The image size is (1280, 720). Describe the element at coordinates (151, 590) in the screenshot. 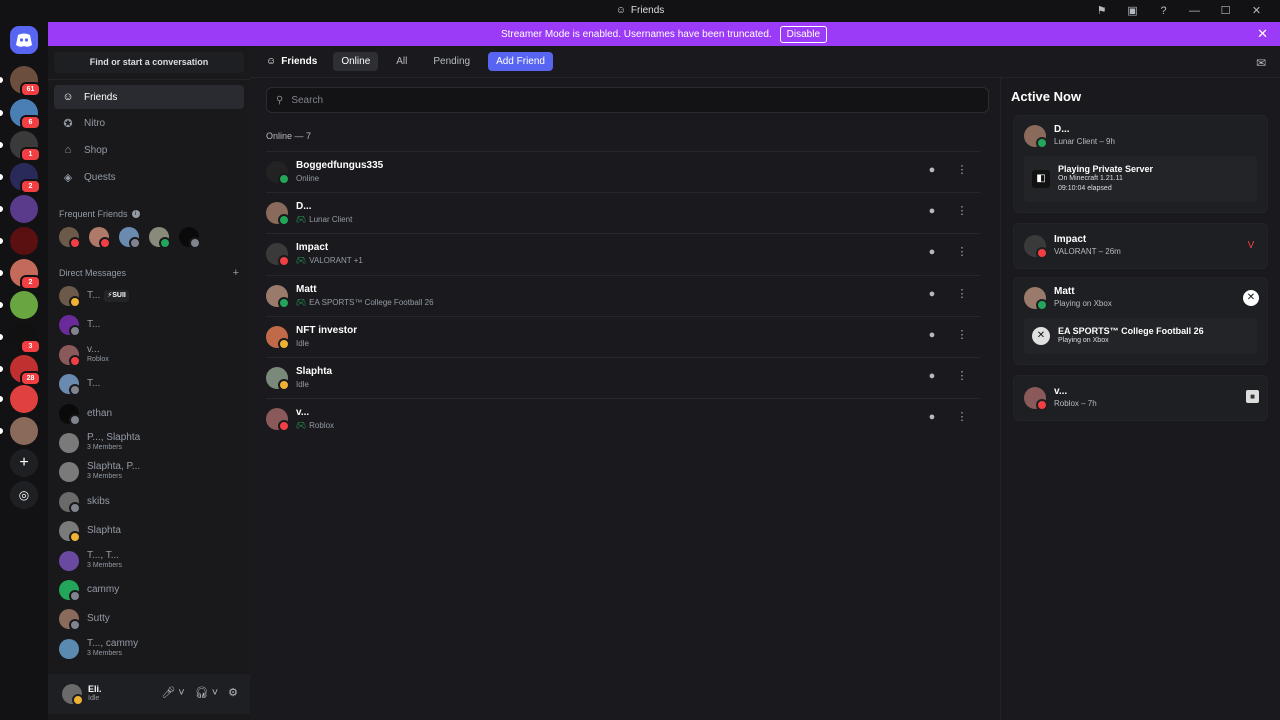

I see `dm-item: cammy` at that location.